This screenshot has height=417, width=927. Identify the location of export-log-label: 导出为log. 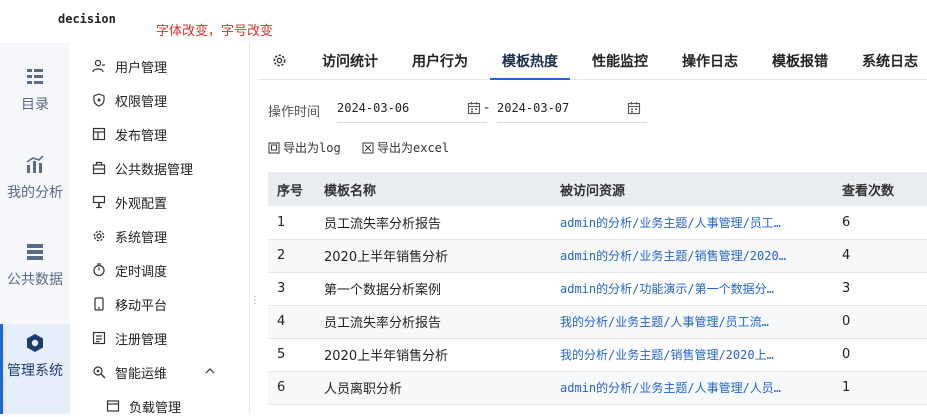
(312, 148).